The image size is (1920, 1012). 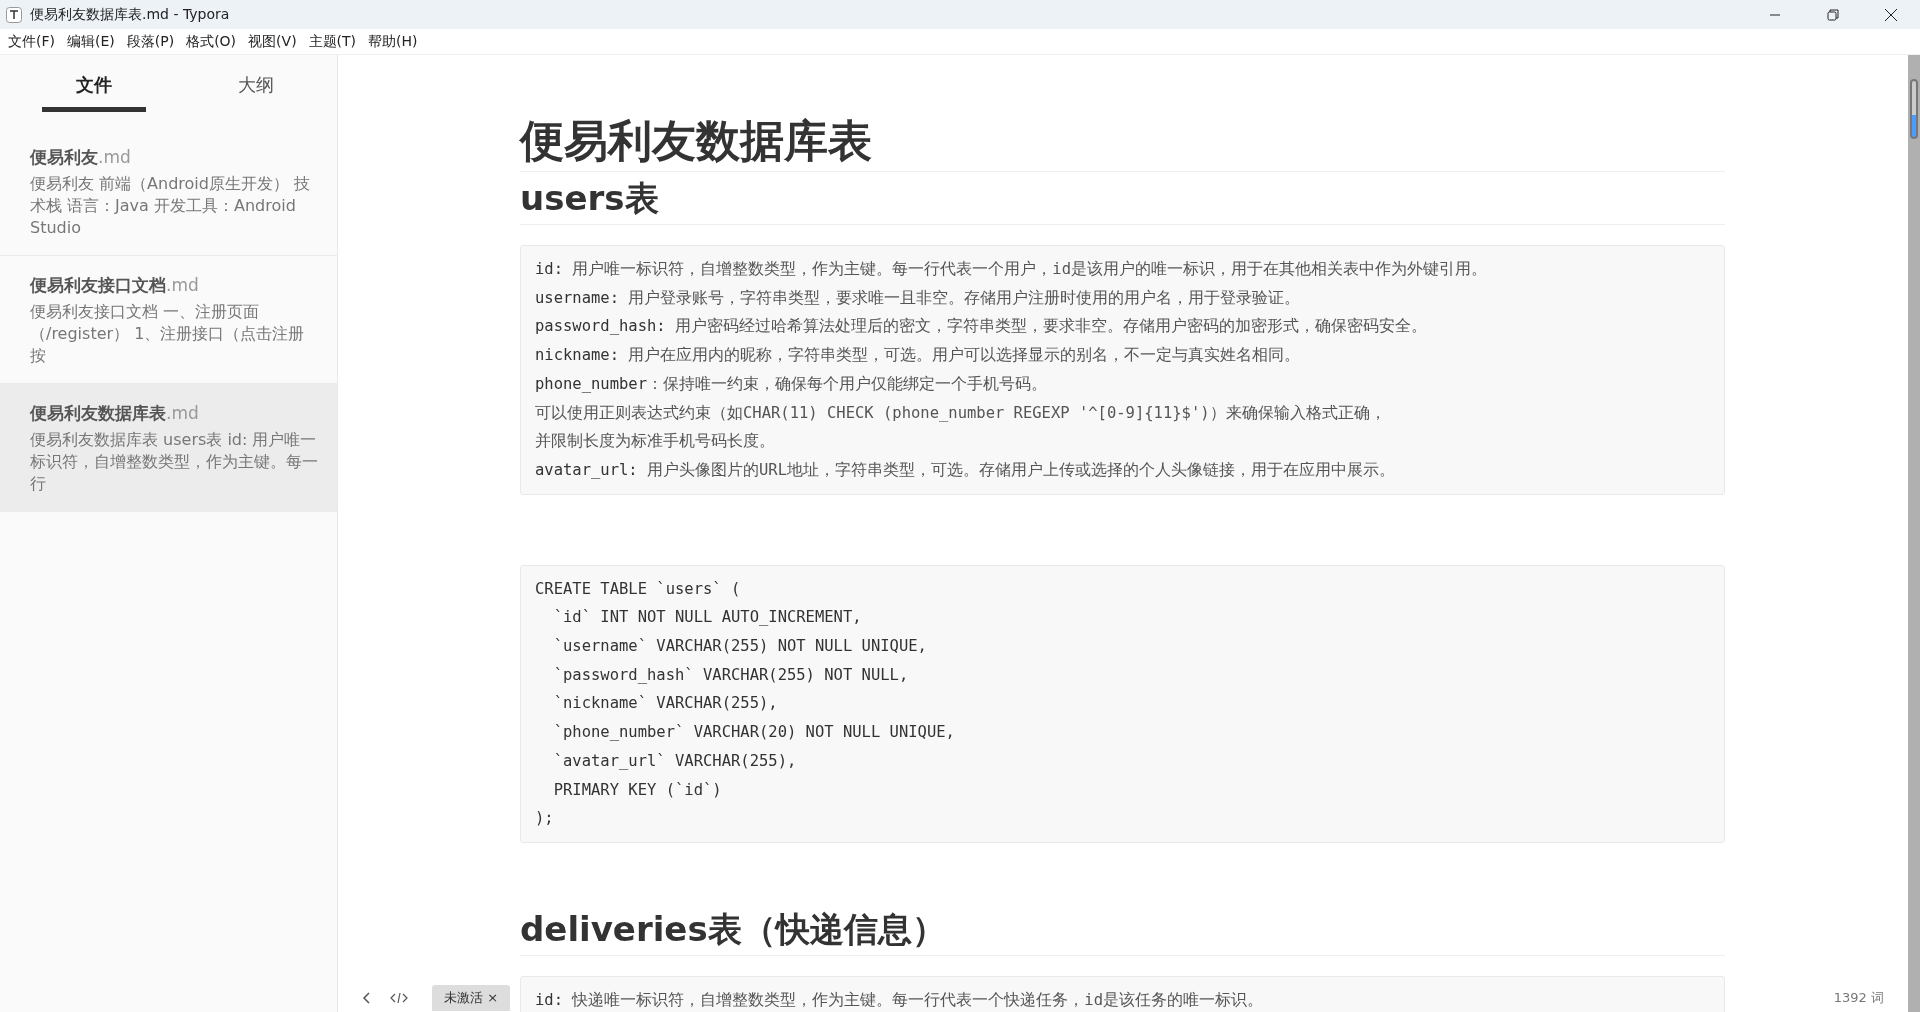 I want to click on code-line: `id` INT NOT NULL AUTO_INCREMENT,, so click(x=707, y=618).